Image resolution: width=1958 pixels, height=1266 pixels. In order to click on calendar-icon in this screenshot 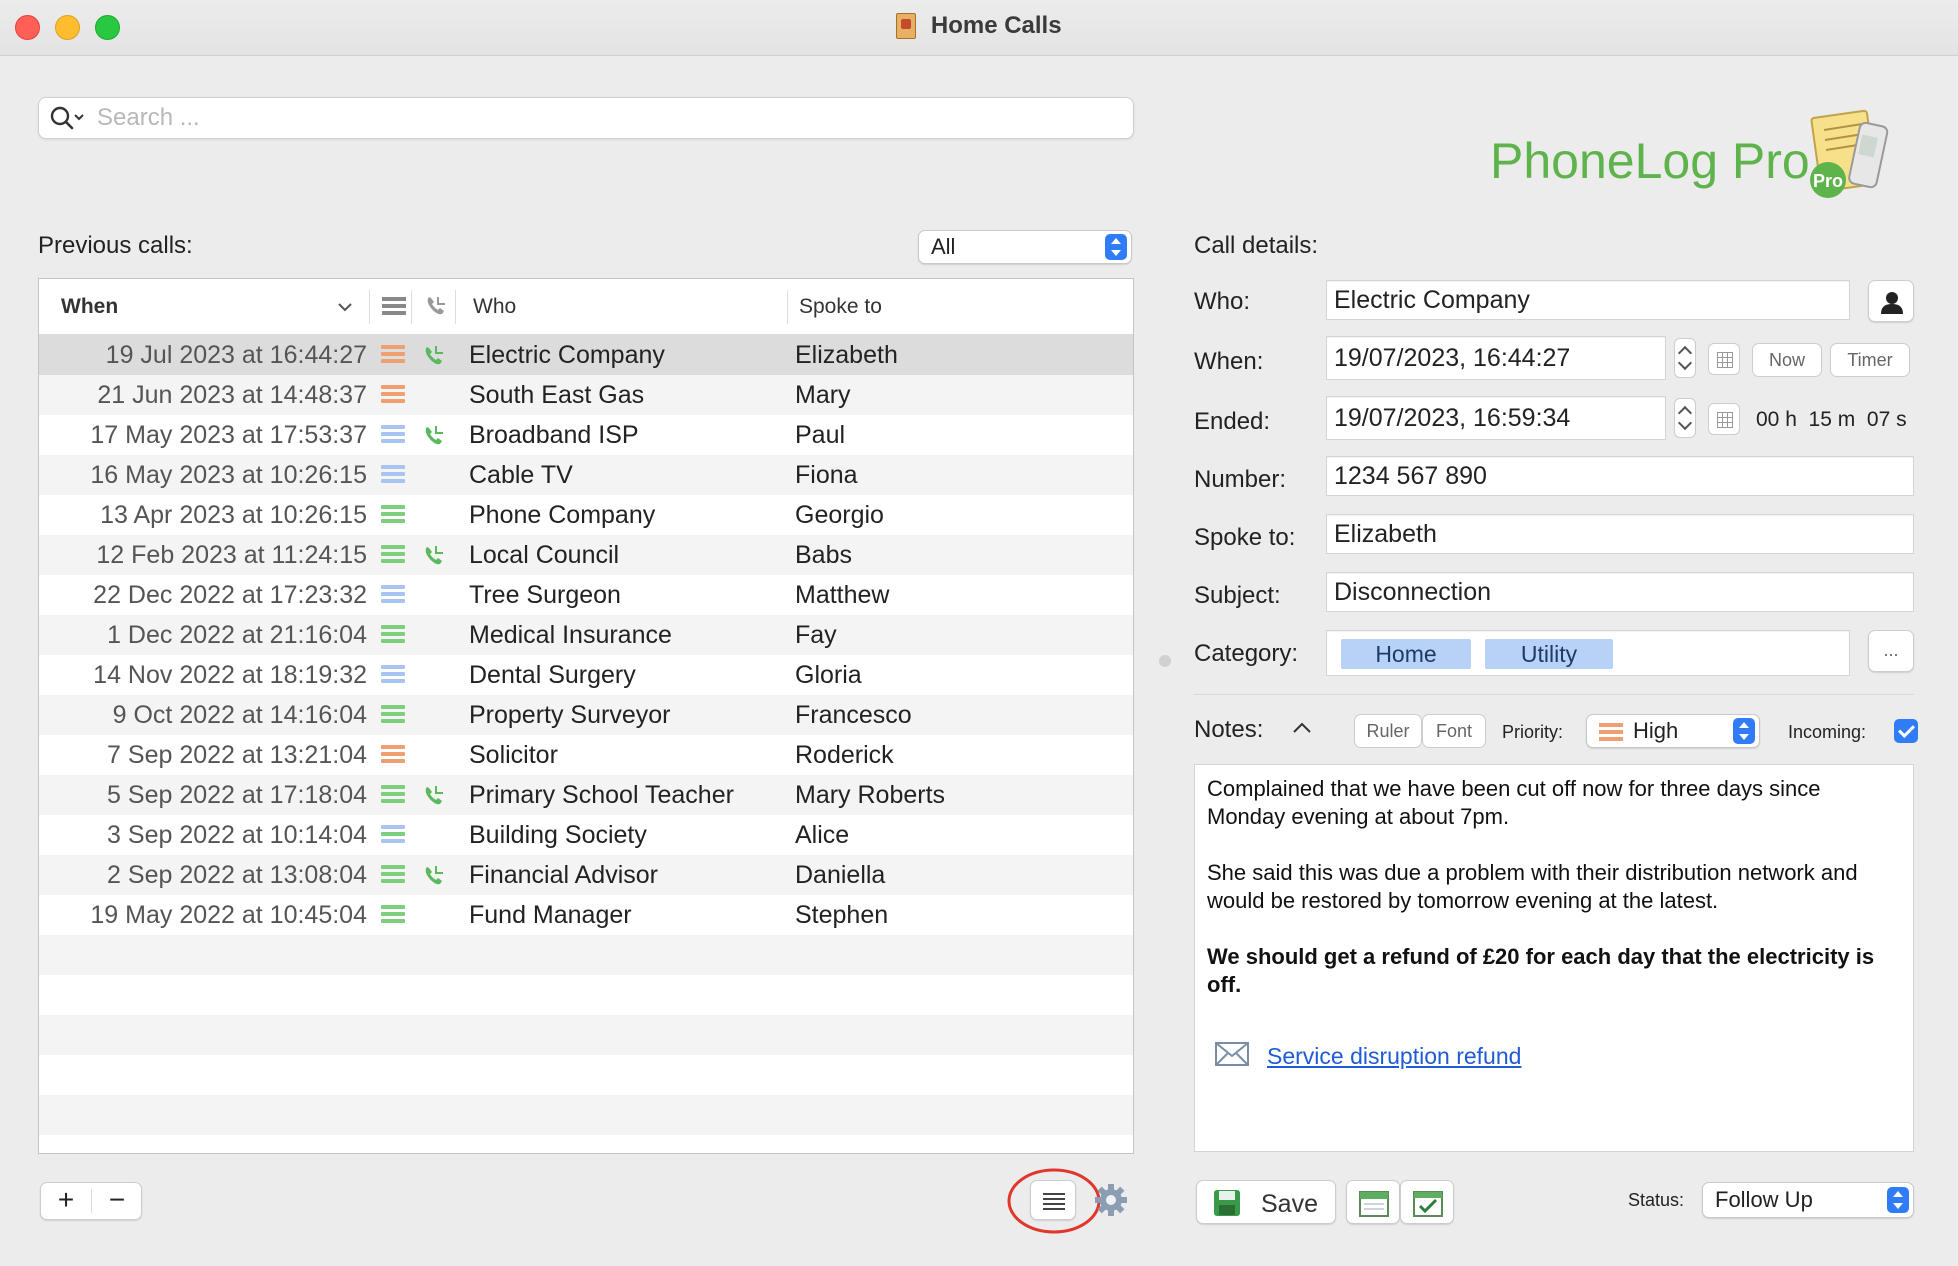, I will do `click(1374, 1204)`.